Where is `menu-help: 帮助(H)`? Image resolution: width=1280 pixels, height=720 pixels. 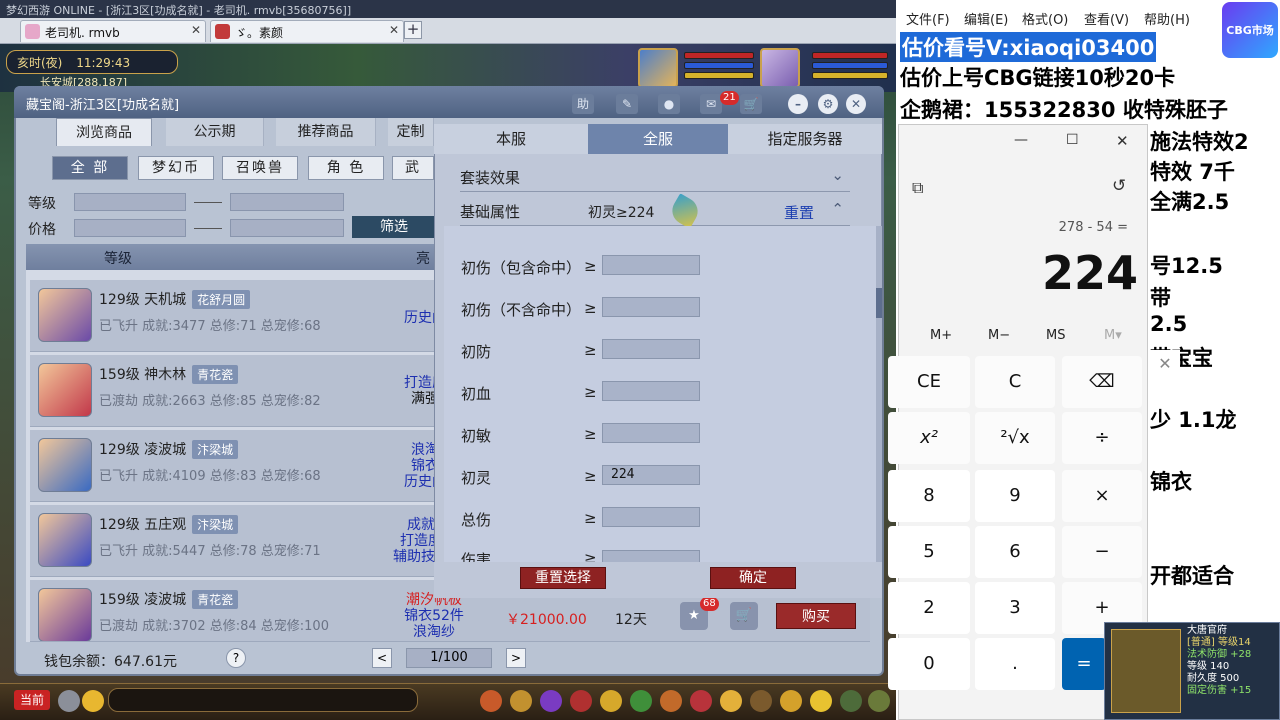 menu-help: 帮助(H) is located at coordinates (1167, 18).